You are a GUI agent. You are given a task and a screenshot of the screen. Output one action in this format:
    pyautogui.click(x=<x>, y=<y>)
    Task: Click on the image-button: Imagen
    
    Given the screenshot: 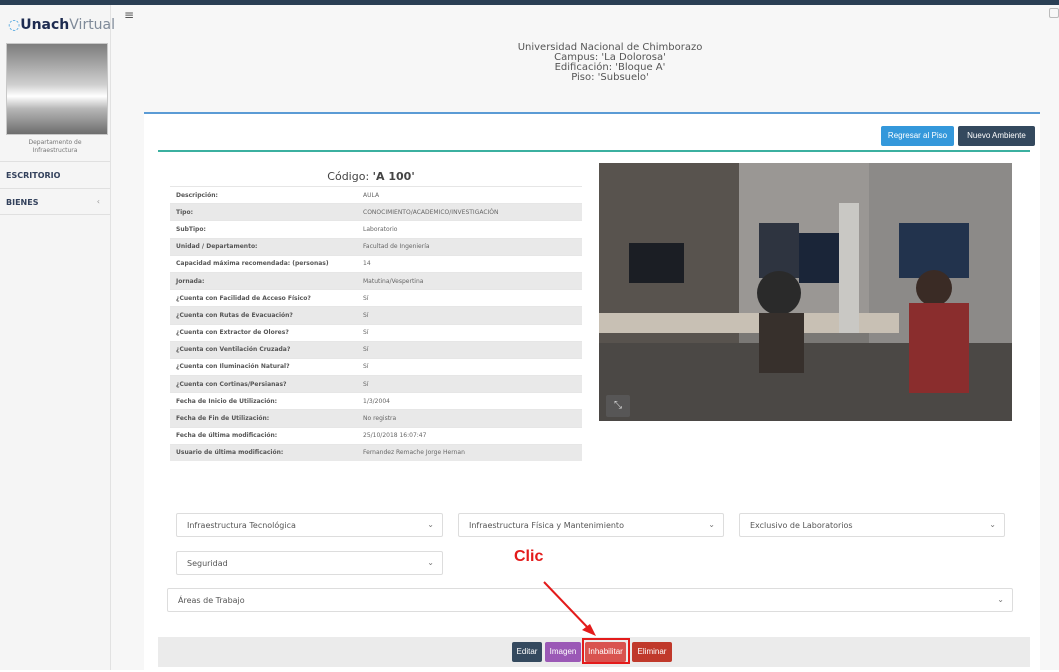 What is the action you would take?
    pyautogui.click(x=563, y=652)
    